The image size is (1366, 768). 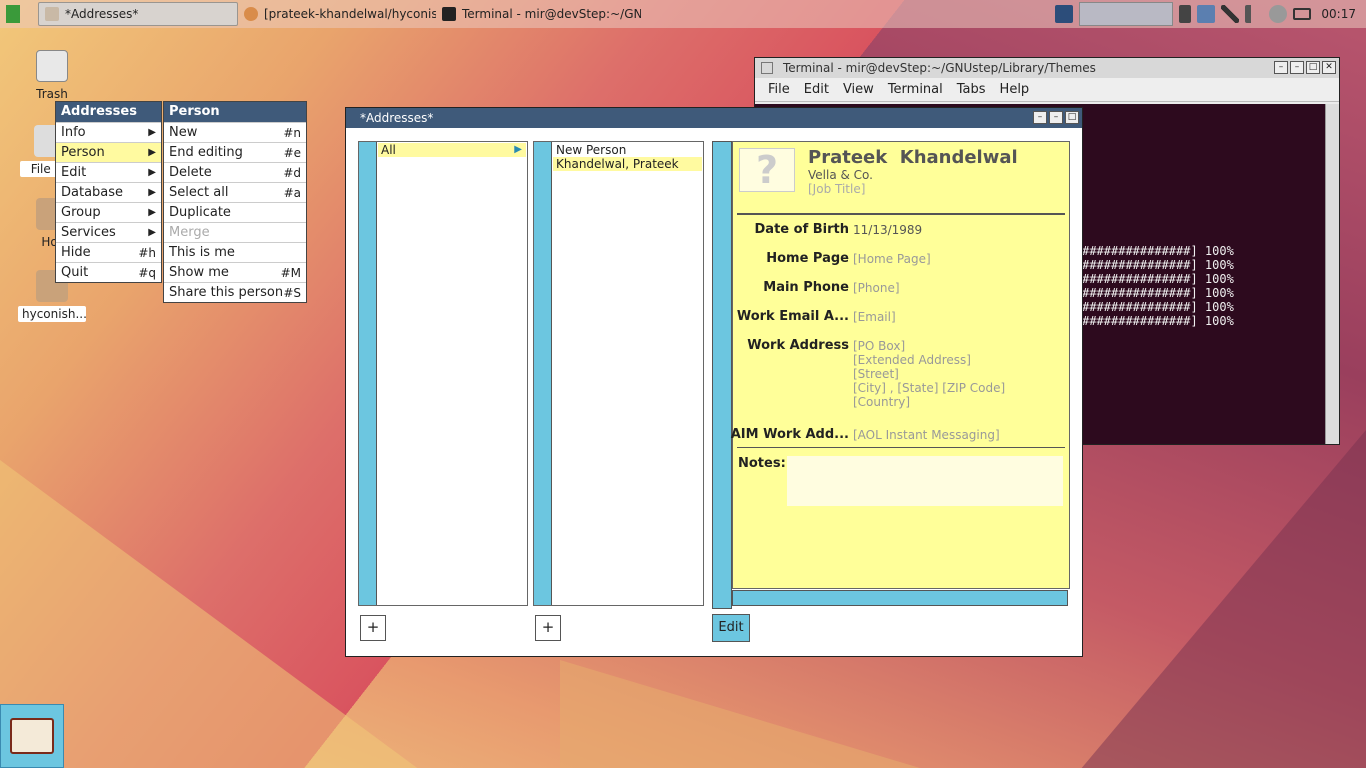 I want to click on menu-item-edit: Edit ▶, so click(x=108, y=172).